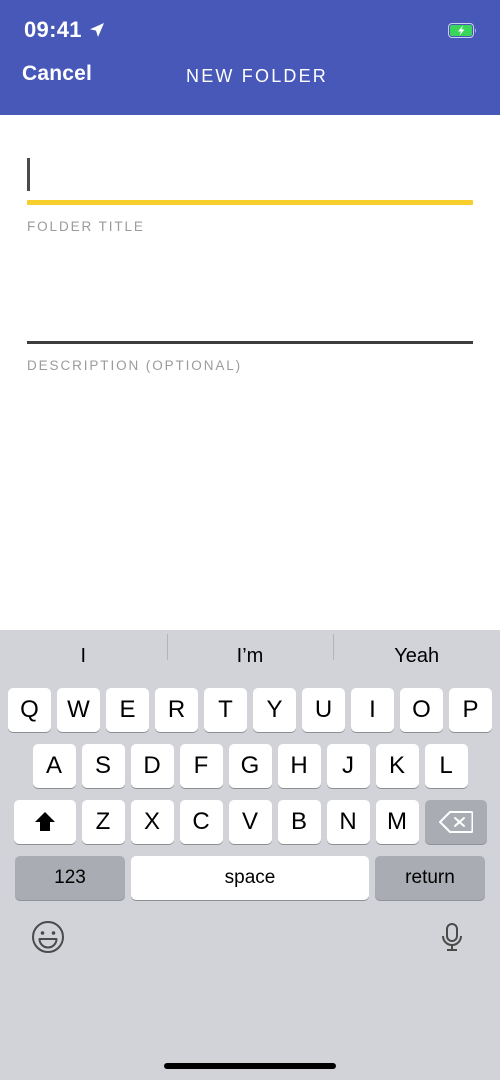  What do you see at coordinates (152, 766) in the screenshot?
I see `key-d: D` at bounding box center [152, 766].